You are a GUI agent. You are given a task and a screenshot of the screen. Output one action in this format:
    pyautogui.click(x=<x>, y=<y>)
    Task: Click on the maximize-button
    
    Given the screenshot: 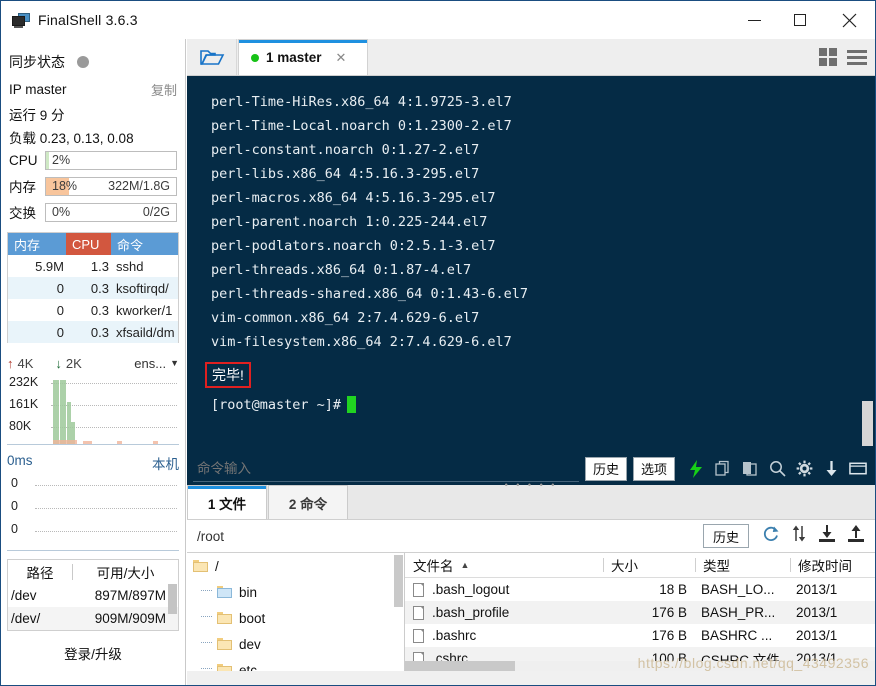 What is the action you would take?
    pyautogui.click(x=800, y=20)
    